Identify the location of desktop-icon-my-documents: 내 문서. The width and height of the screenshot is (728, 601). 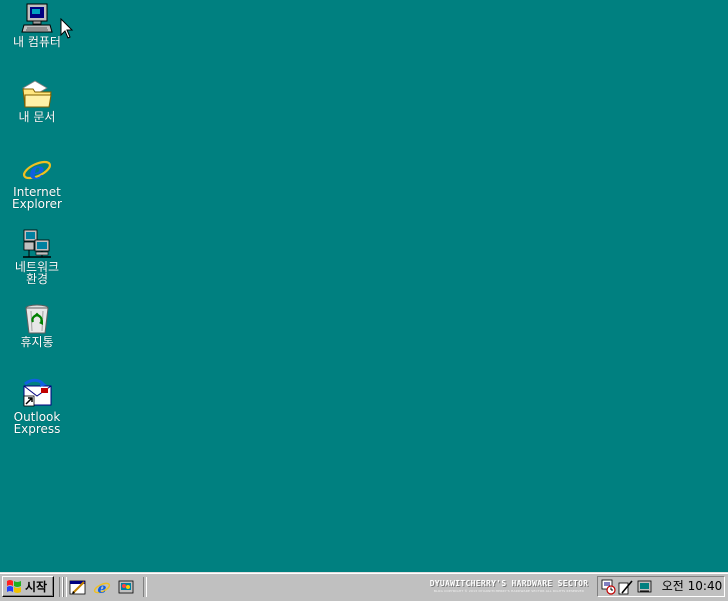
(37, 100).